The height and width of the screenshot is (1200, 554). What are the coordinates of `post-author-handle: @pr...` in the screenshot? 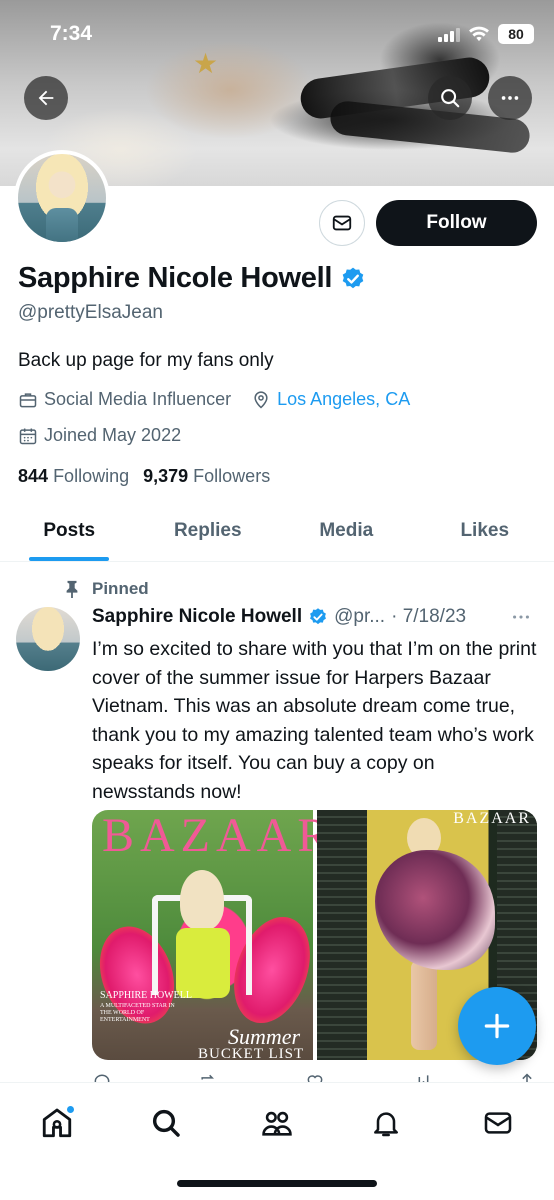 It's located at (360, 616).